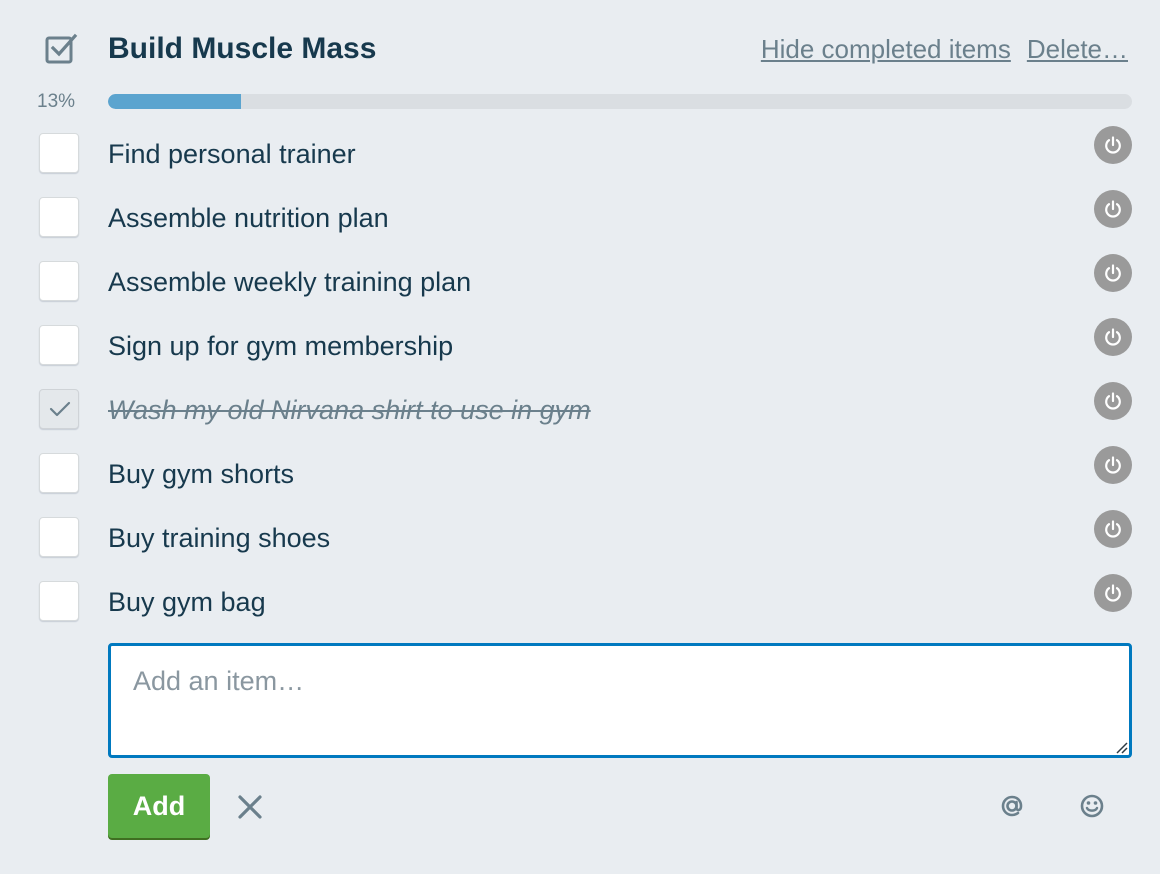  I want to click on checklist-item: Wash my old Nirvana shirt to use in gym, so click(580, 410).